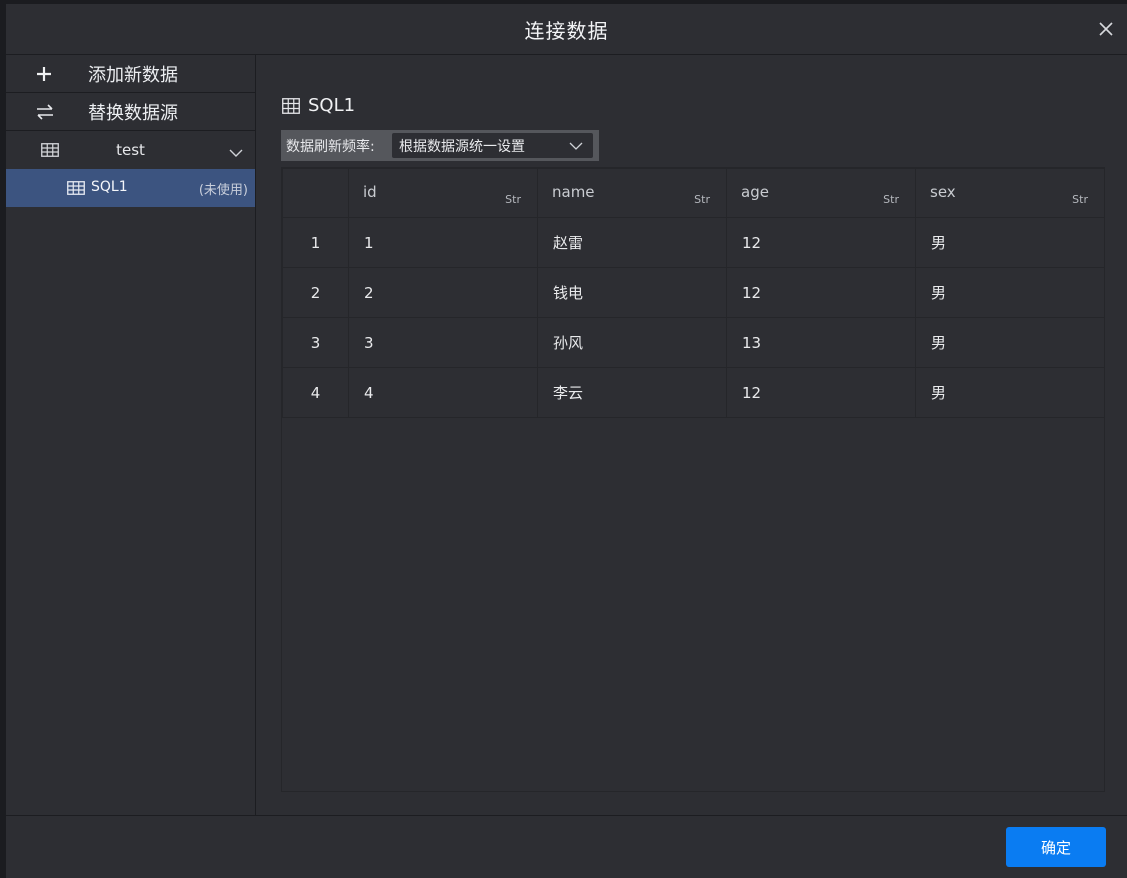  I want to click on table-row: 4 4 李云 12 男, so click(693, 392).